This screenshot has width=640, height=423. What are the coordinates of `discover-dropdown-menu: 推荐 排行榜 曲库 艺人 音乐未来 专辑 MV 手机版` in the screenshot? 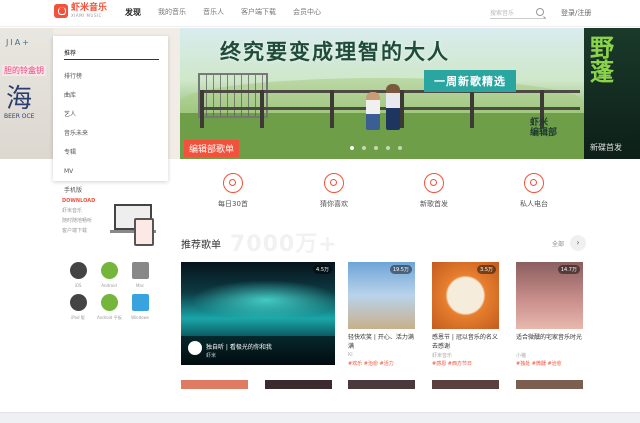 It's located at (110, 115).